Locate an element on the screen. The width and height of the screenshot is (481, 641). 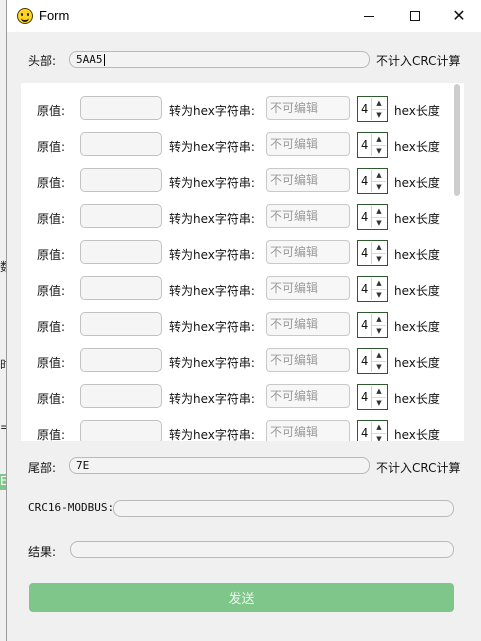
maximize-button is located at coordinates (415, 16).